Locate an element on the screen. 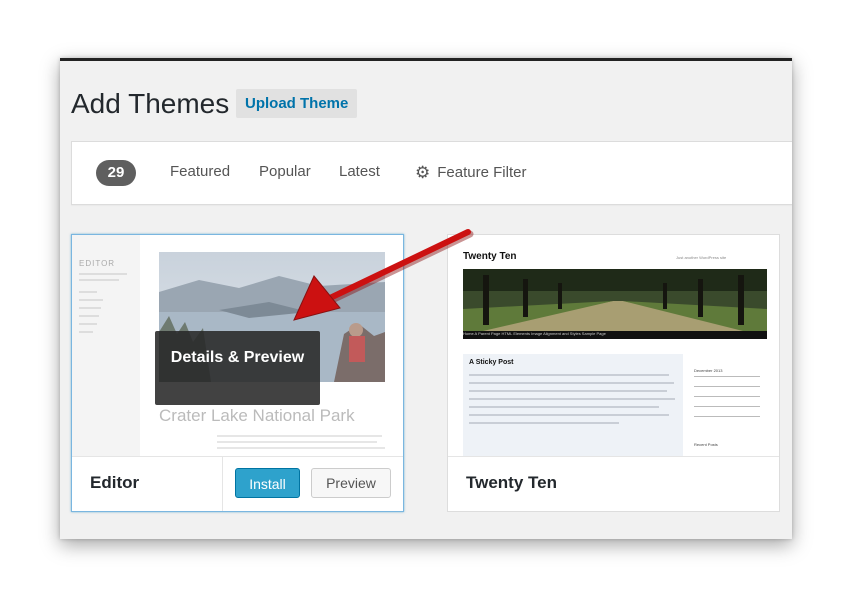 This screenshot has height=595, width=850. annotation-arrow is located at coordinates (383, 275).